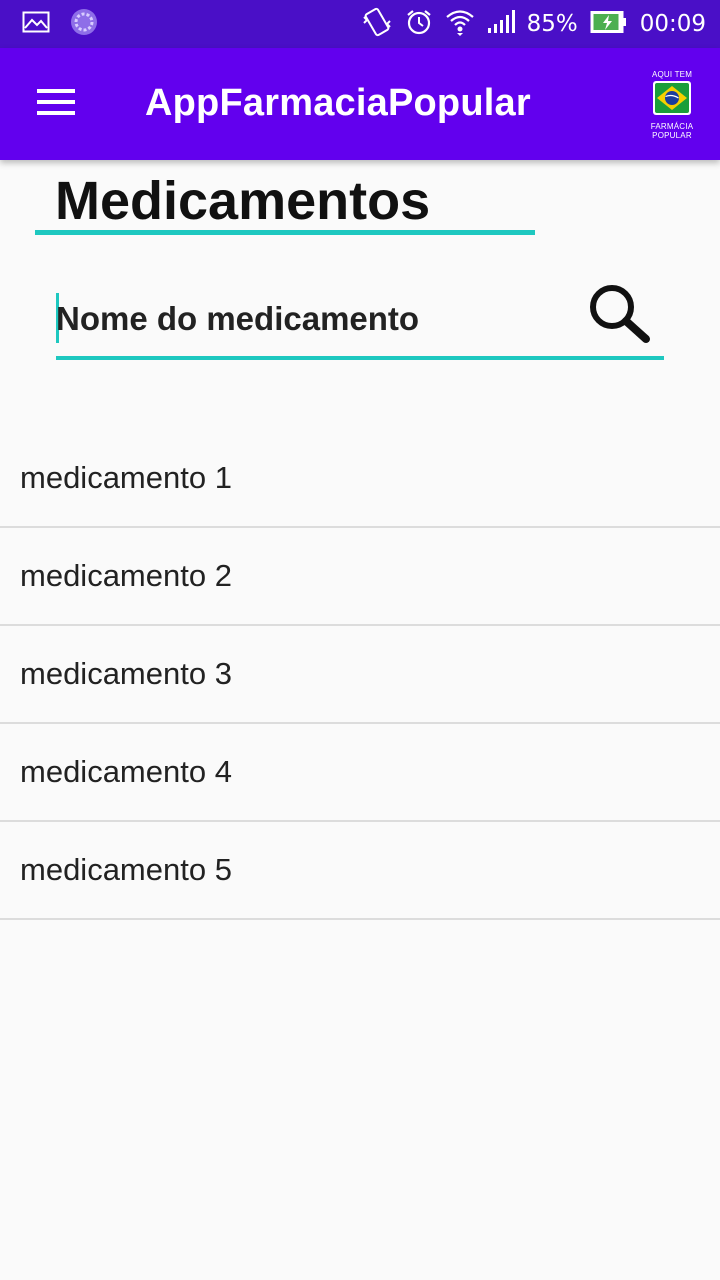 The width and height of the screenshot is (720, 1280). What do you see at coordinates (460, 24) in the screenshot?
I see `wifi-icon` at bounding box center [460, 24].